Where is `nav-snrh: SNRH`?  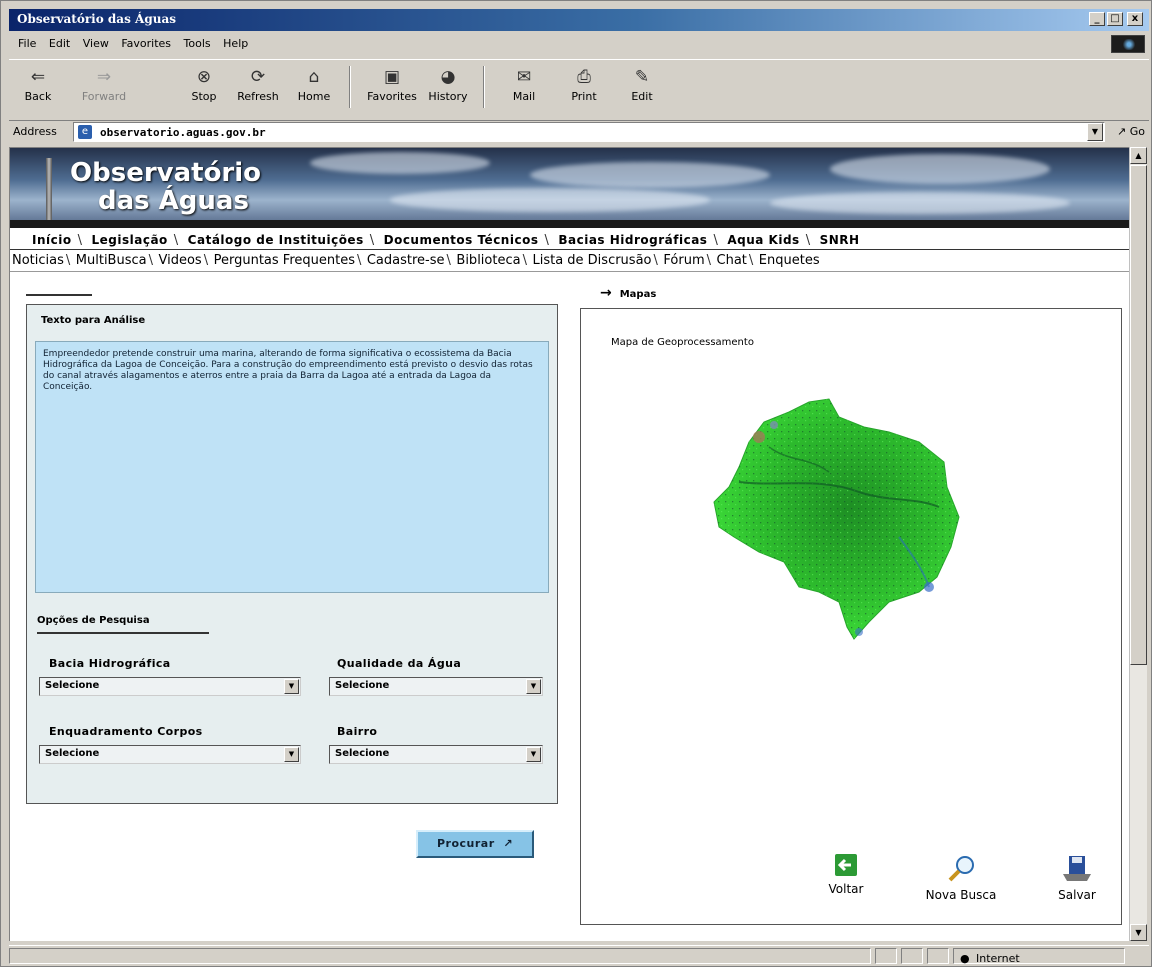
nav-snrh: SNRH is located at coordinates (840, 240).